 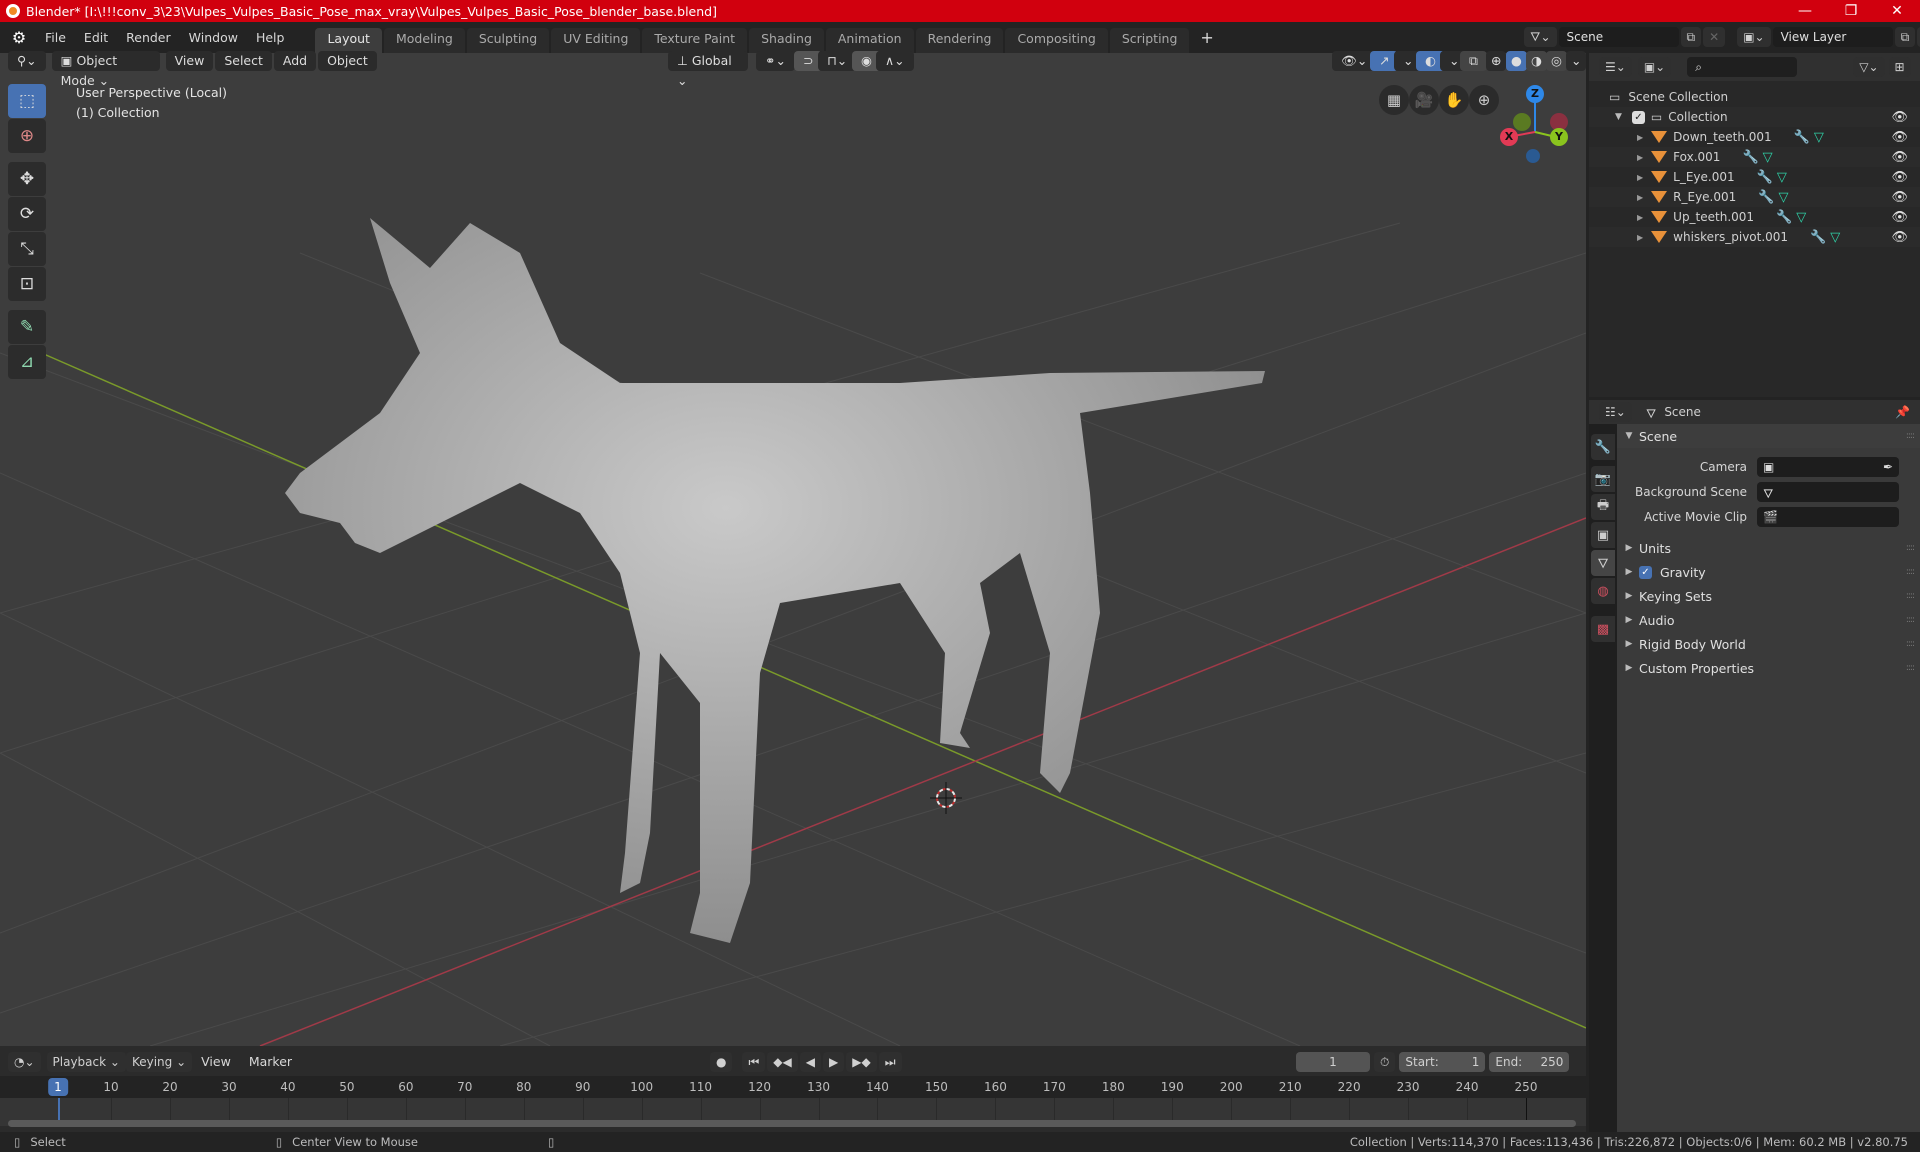 What do you see at coordinates (1556, 61) in the screenshot?
I see `rendered-shading-icon: ◎` at bounding box center [1556, 61].